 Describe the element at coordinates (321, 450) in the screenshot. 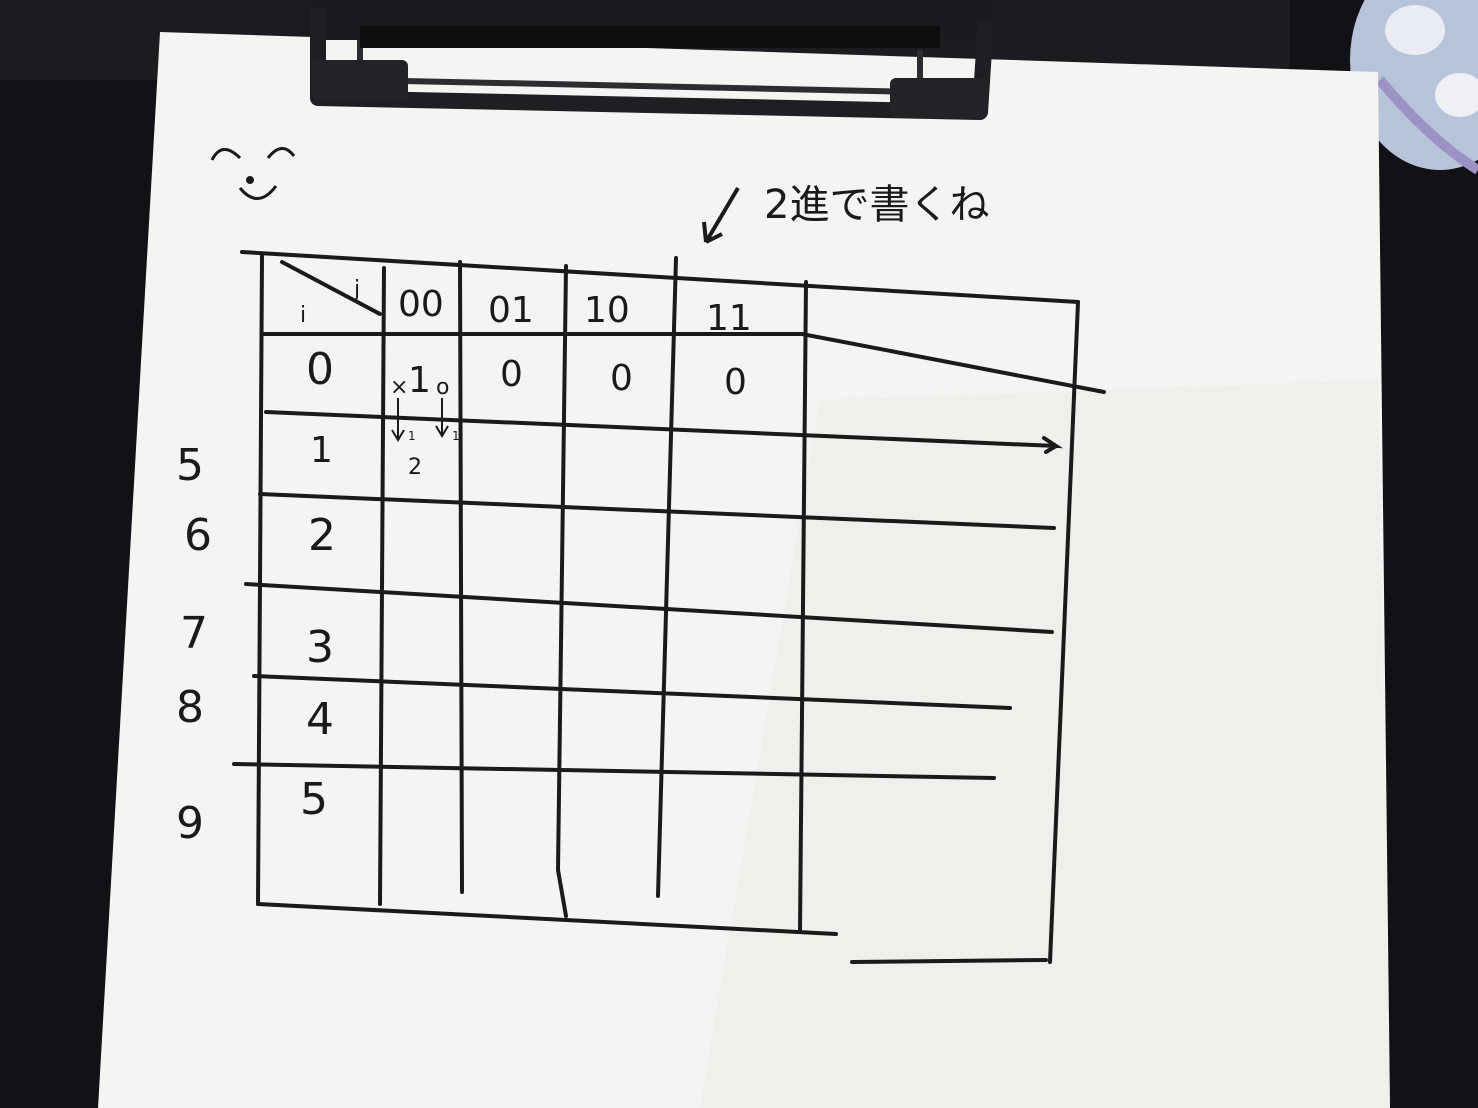

I see `row-header-1: 1` at that location.